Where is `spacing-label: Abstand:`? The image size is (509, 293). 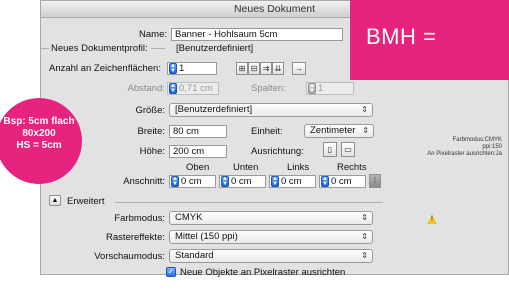 spacing-label: Abstand: is located at coordinates (146, 88).